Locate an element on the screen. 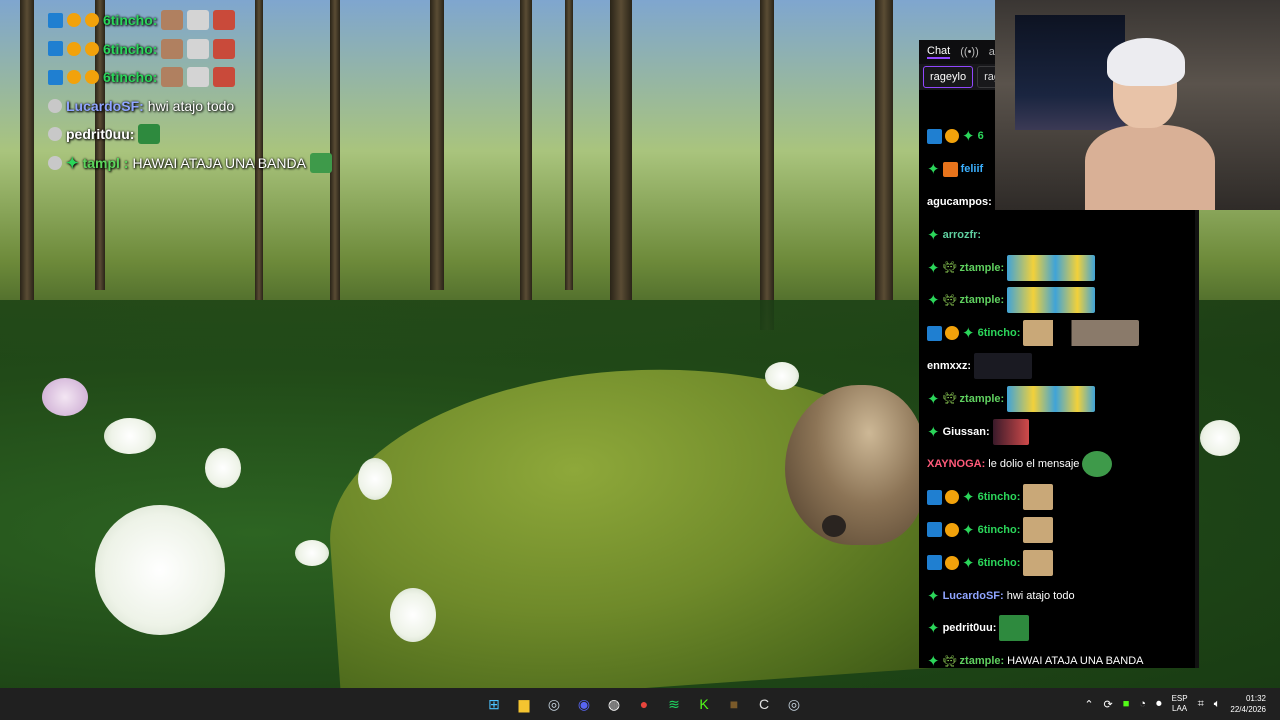 Image resolution: width=1280 pixels, height=720 pixels. chevron-up-icon: ⌃ is located at coordinates (1088, 704).